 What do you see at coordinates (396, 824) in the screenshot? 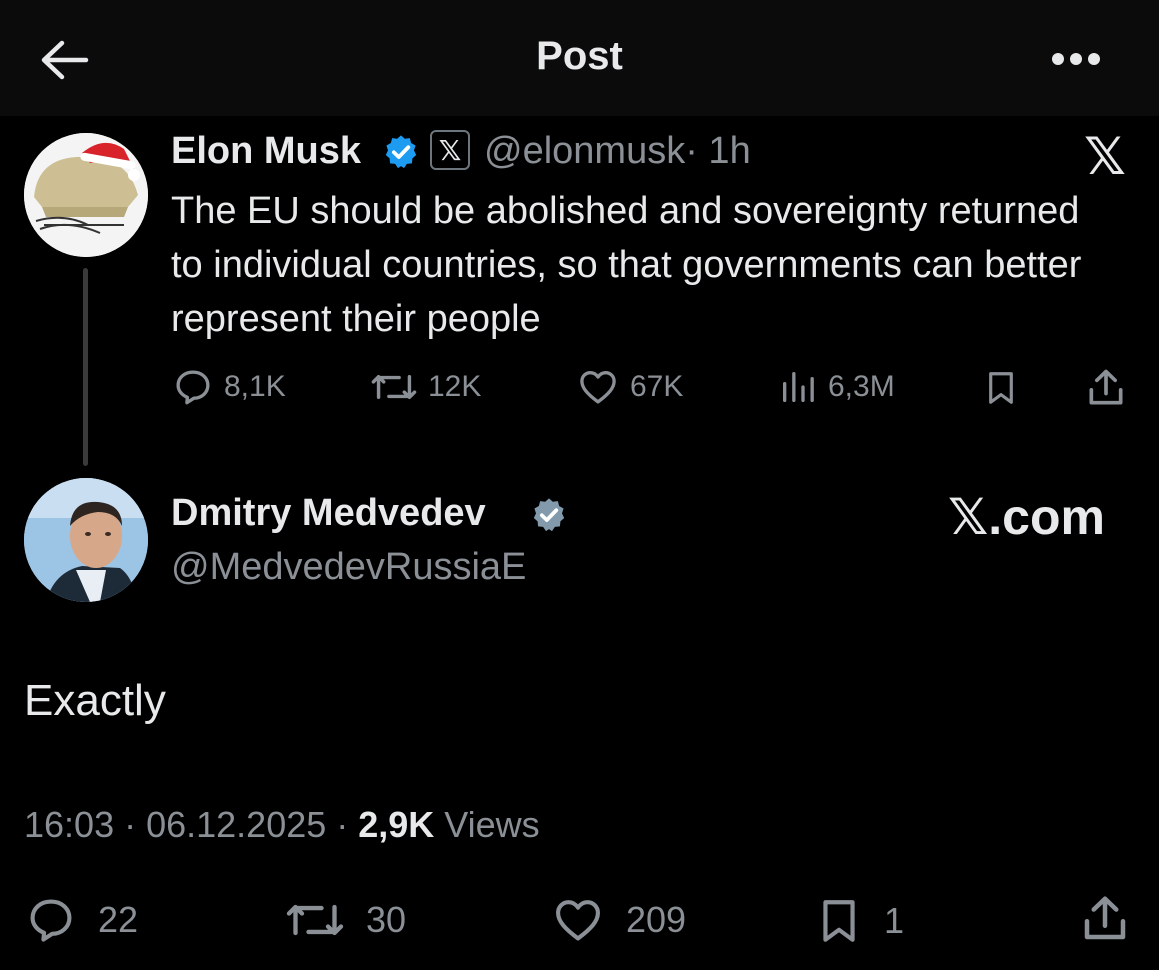
I see `views-count: 2,9K` at bounding box center [396, 824].